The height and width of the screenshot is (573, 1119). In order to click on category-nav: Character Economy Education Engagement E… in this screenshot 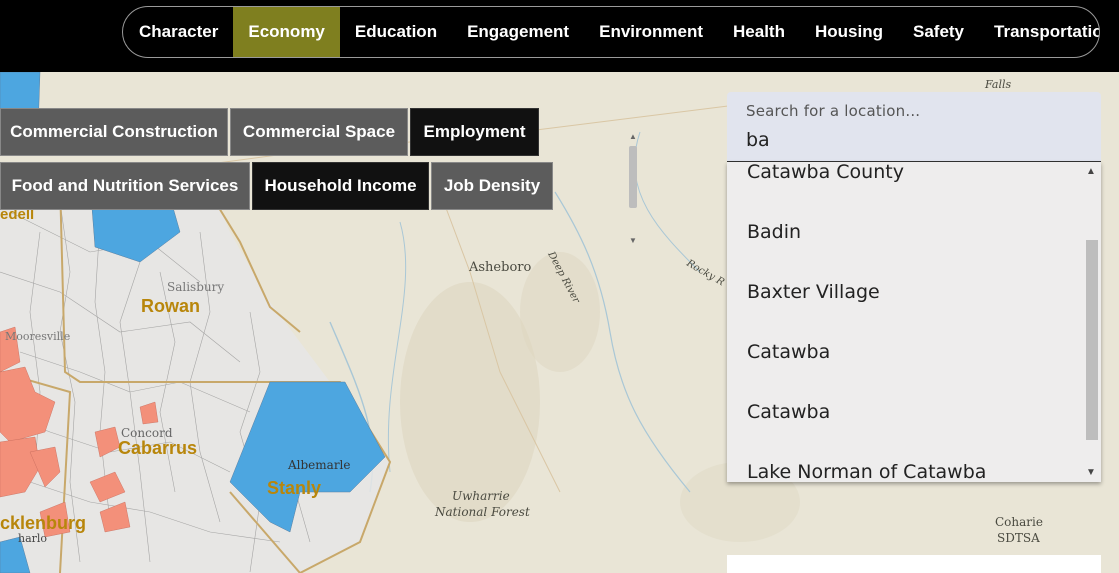, I will do `click(611, 32)`.